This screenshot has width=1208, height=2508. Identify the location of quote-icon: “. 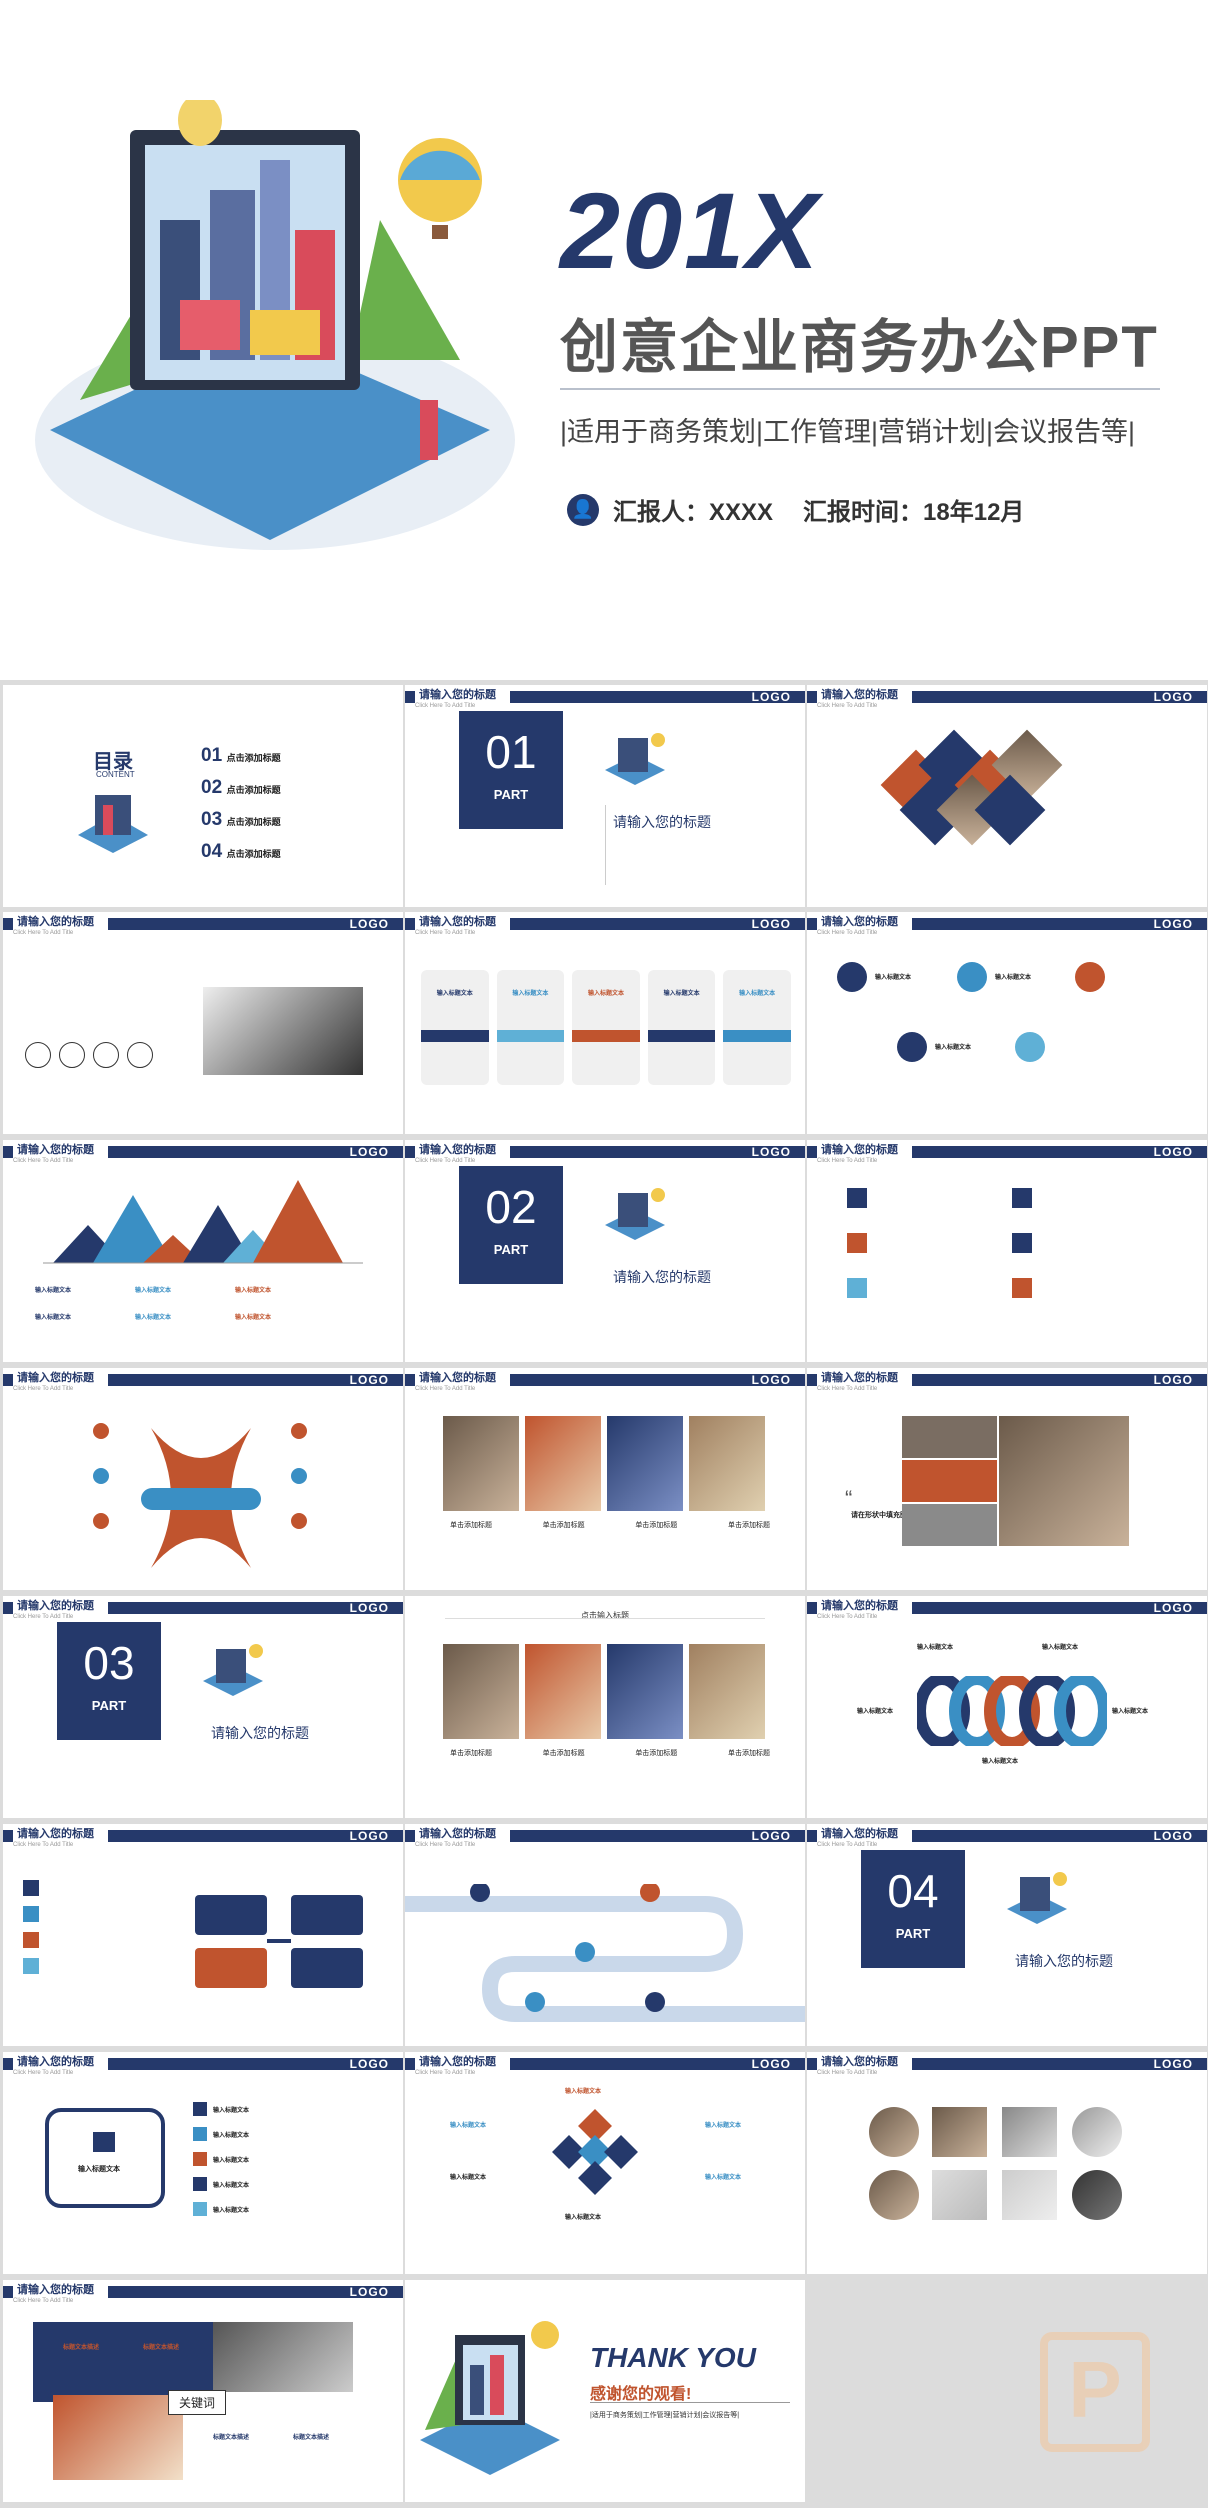
(849, 1498).